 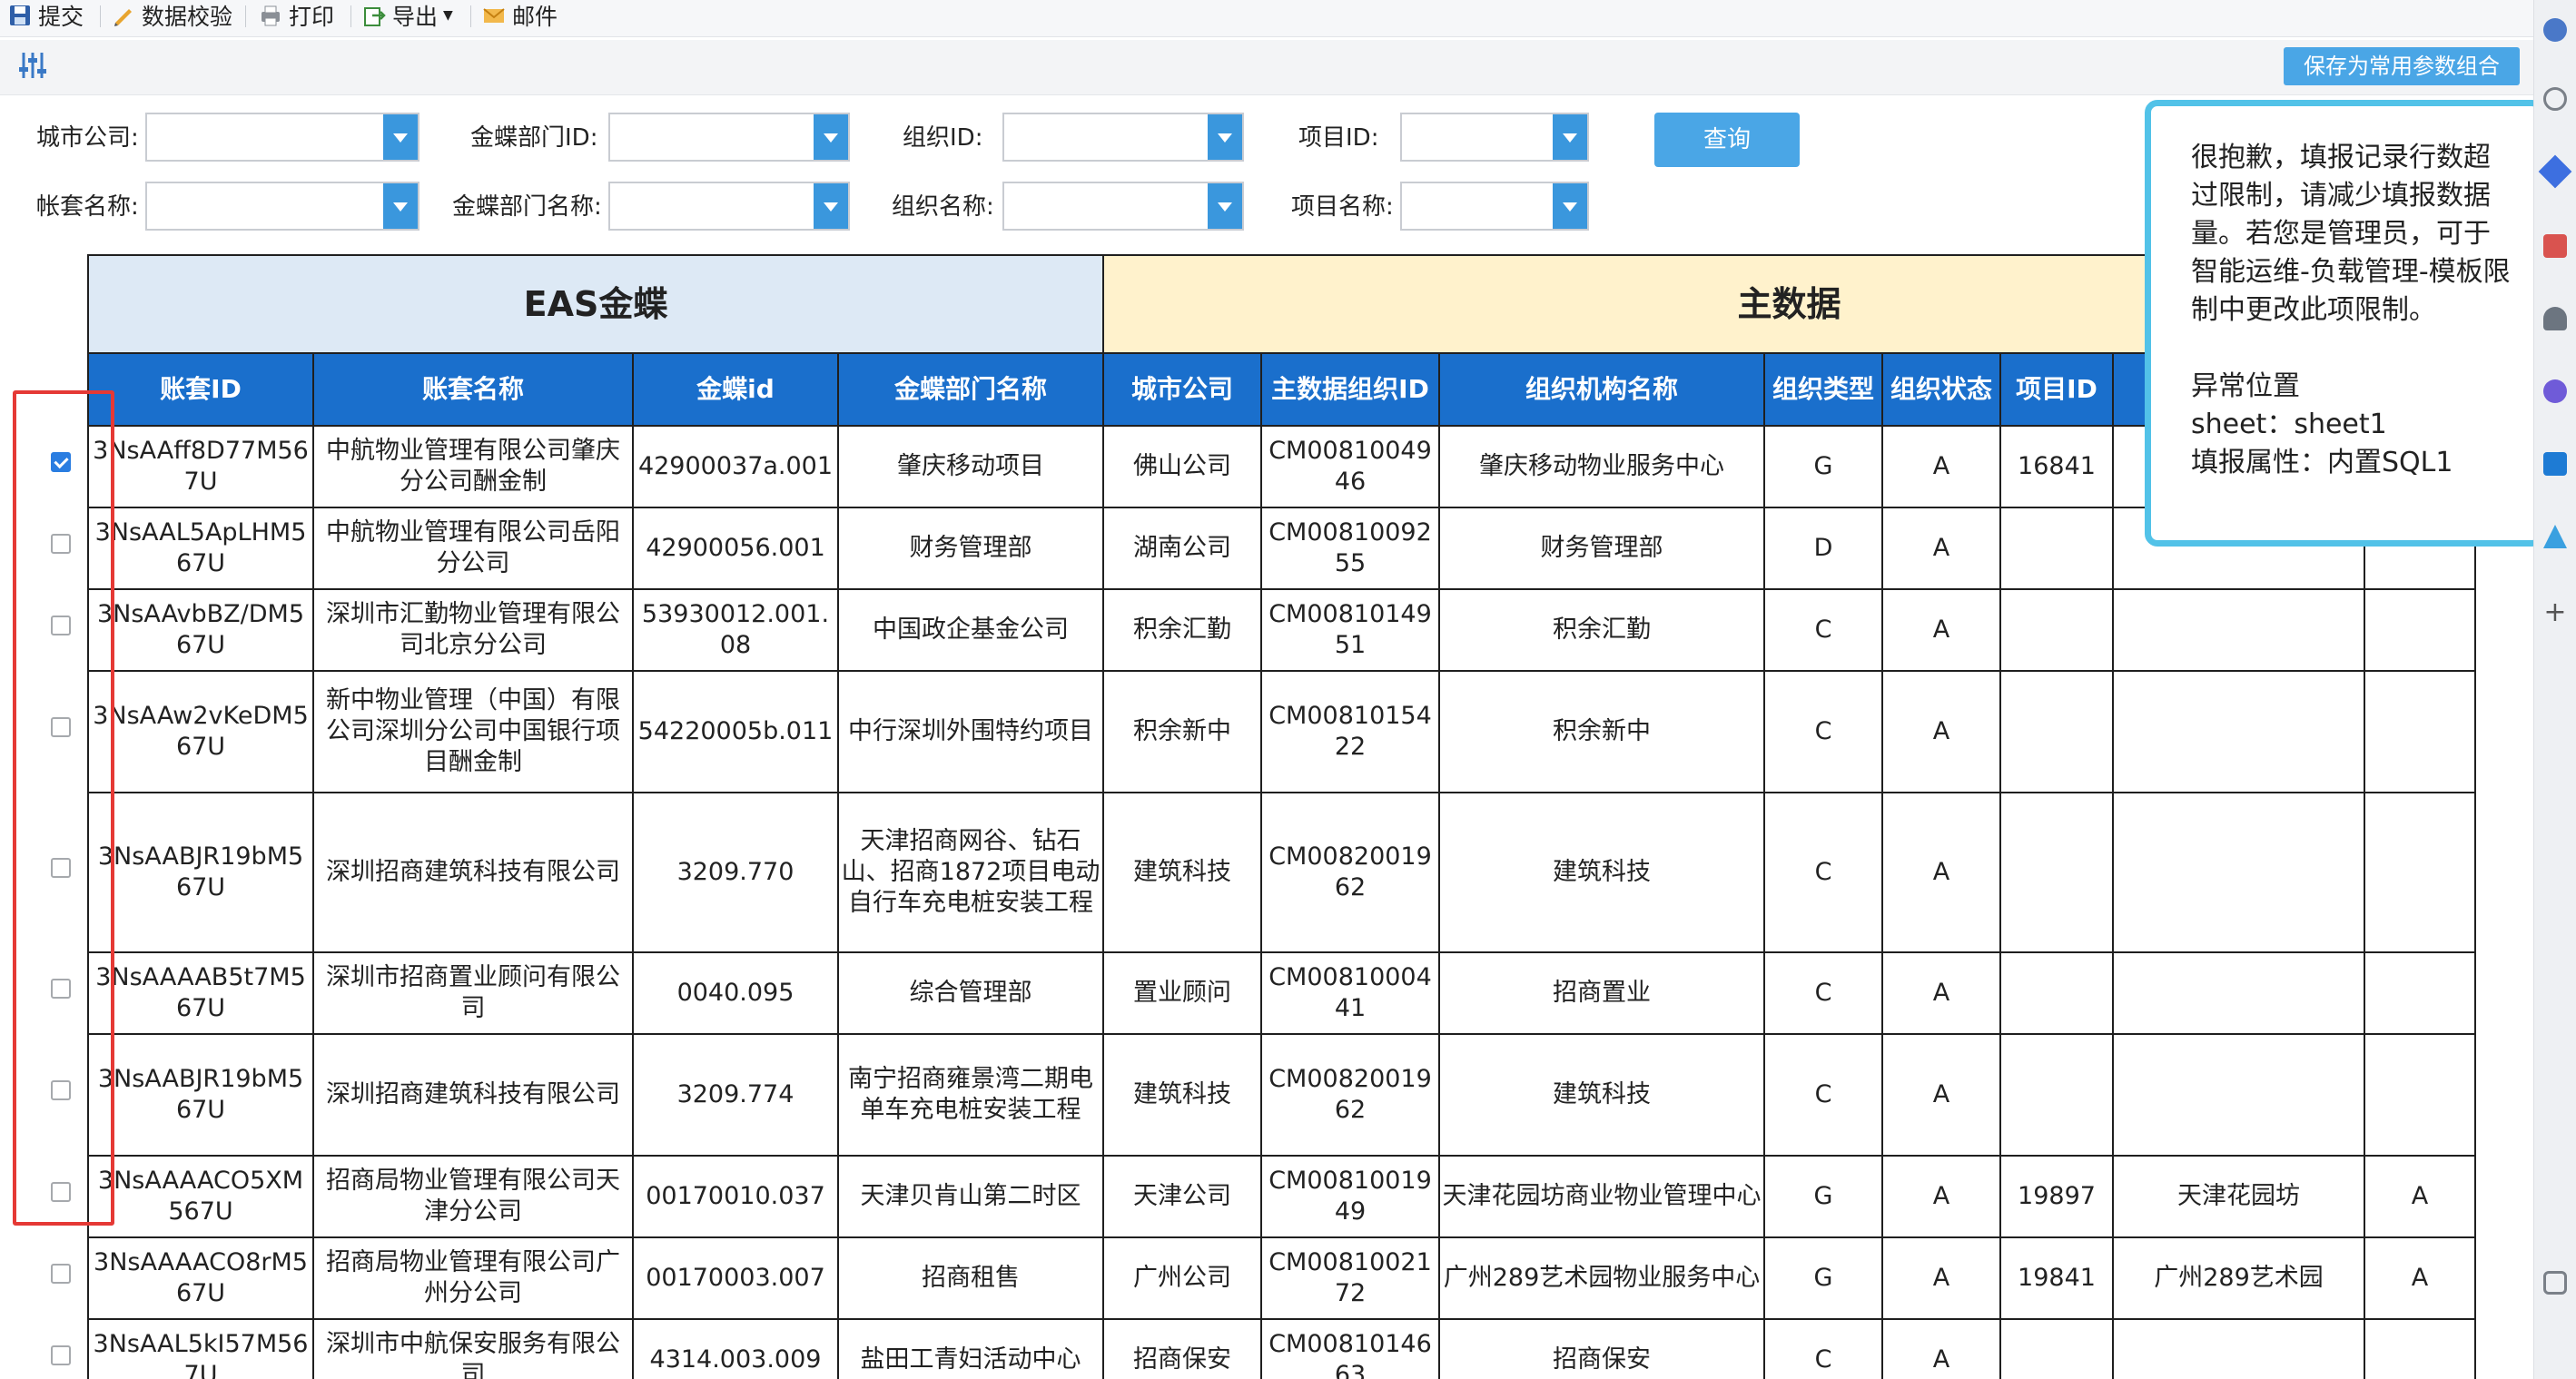 I want to click on table-cell: 00170003.007, so click(x=735, y=1278).